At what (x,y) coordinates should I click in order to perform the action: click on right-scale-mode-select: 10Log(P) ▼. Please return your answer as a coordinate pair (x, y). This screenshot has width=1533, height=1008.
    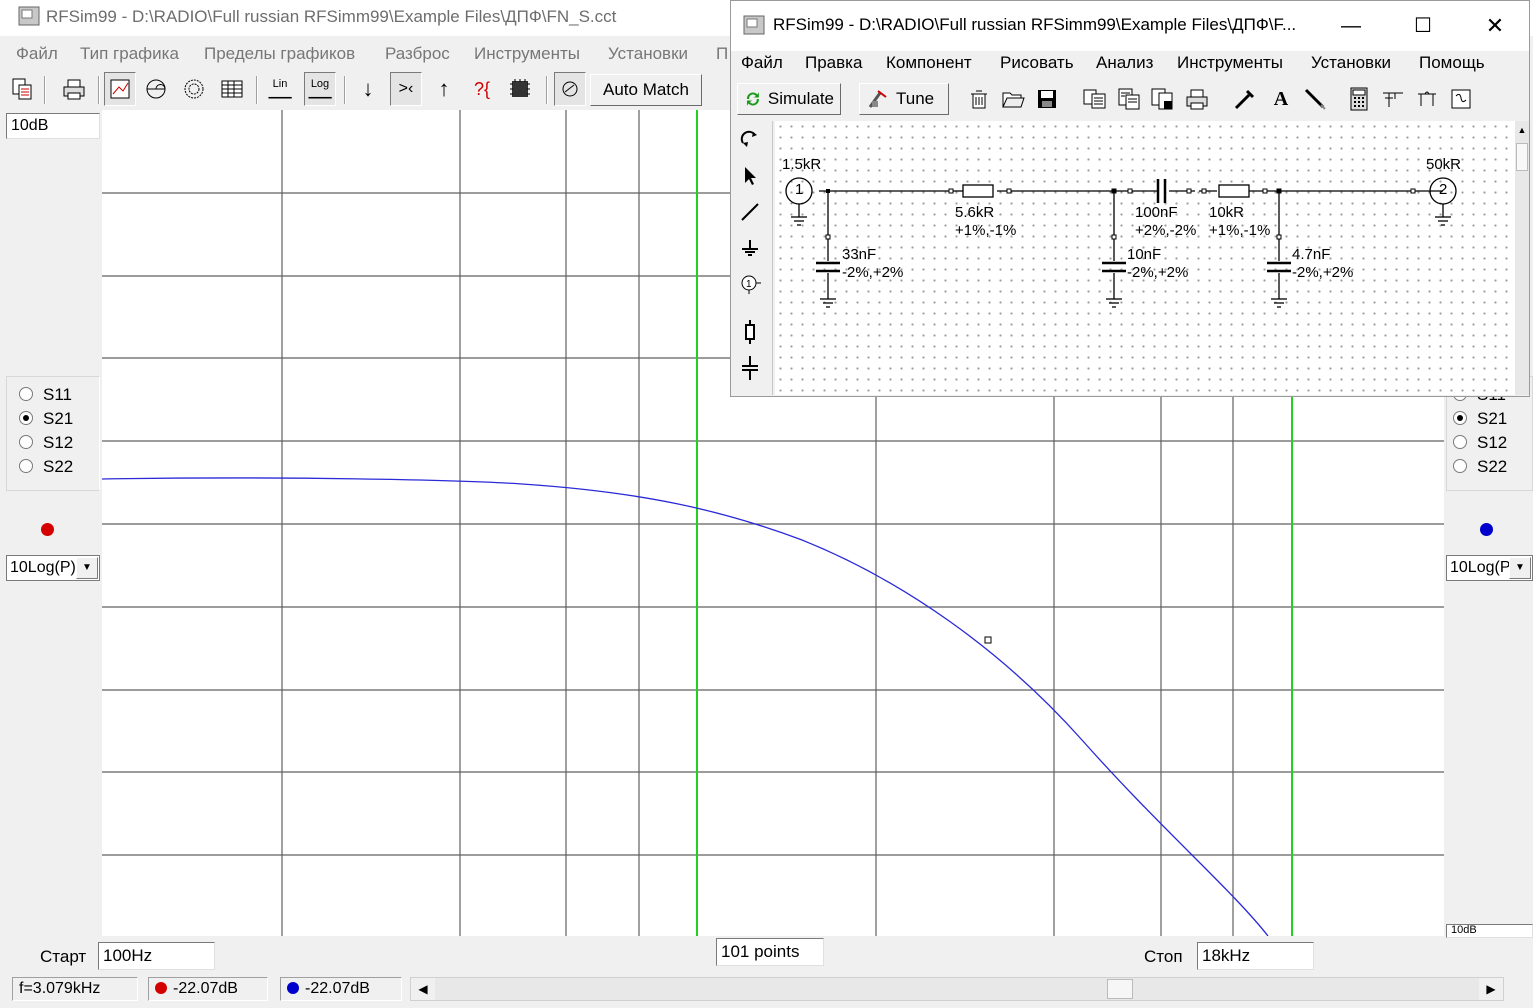
    Looking at the image, I should click on (1489, 568).